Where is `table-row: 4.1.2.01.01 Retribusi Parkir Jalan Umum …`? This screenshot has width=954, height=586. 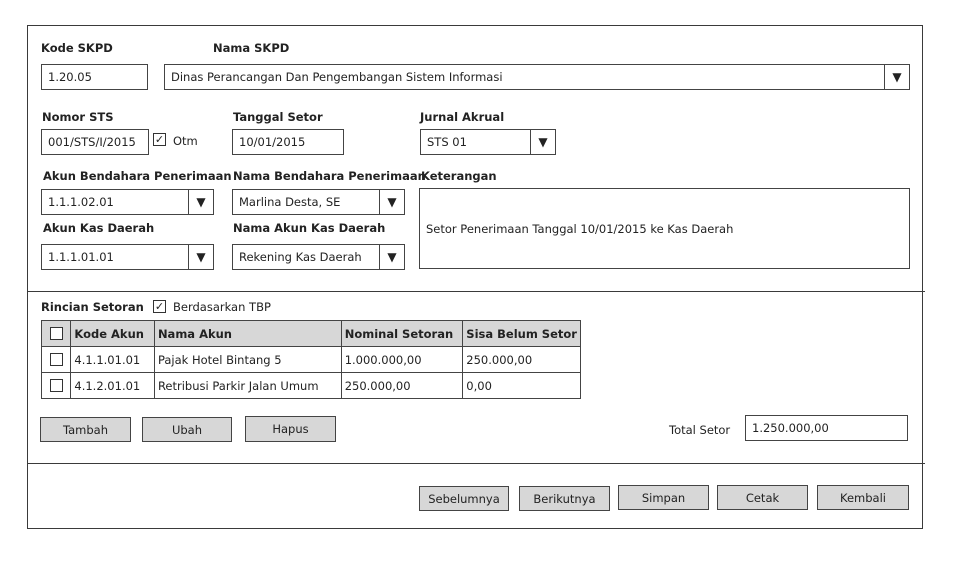
table-row: 4.1.2.01.01 Retribusi Parkir Jalan Umum … is located at coordinates (310, 385).